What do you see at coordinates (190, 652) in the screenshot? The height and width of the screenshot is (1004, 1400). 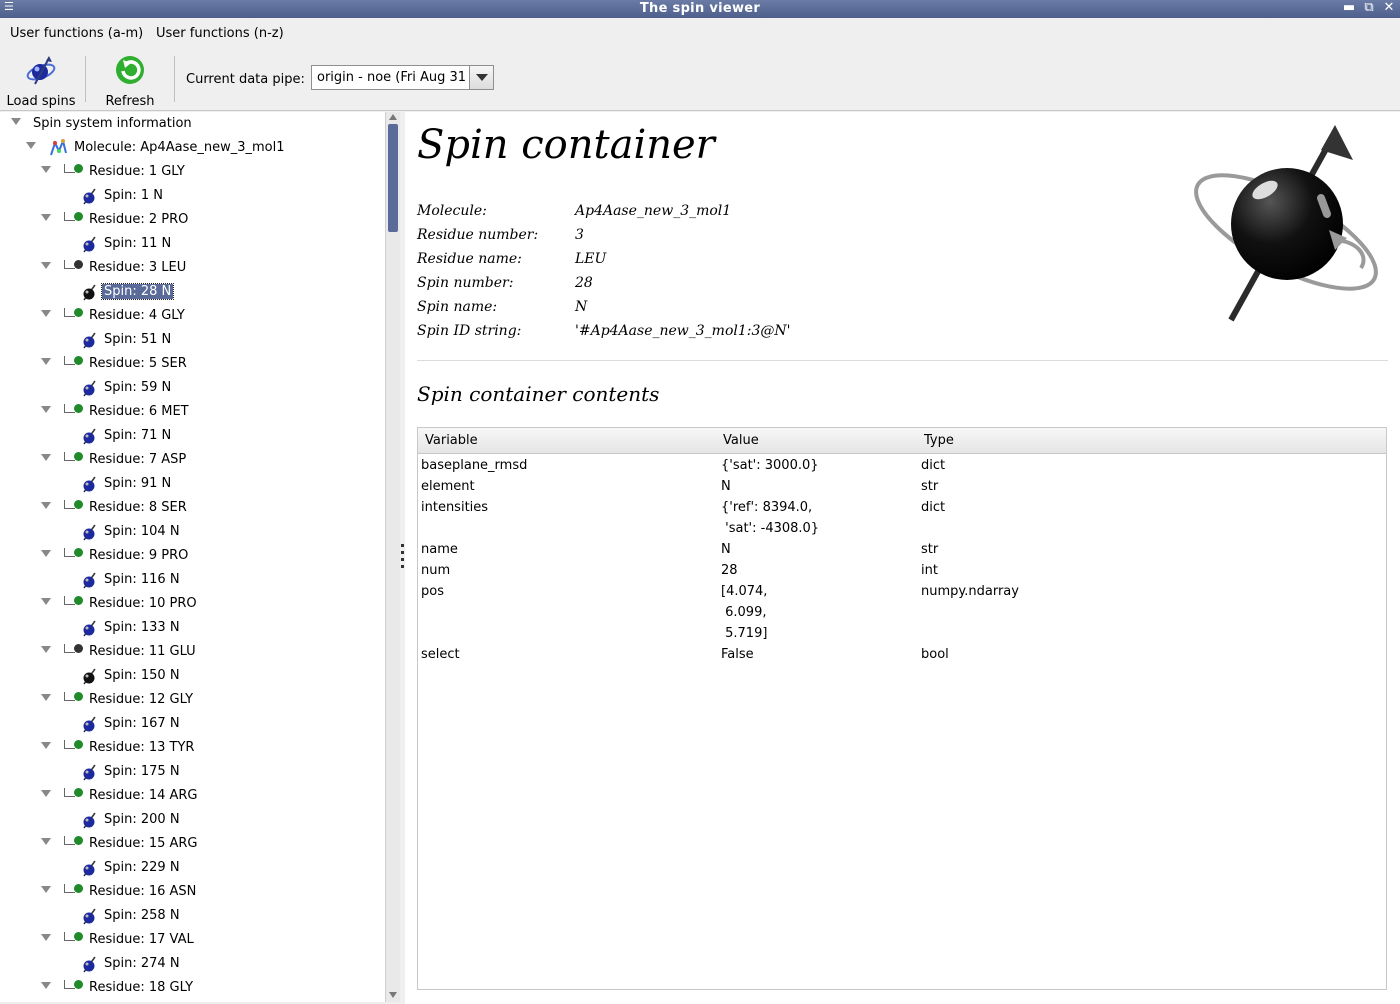 I see `tree-residue: Residue: 11 GLU` at bounding box center [190, 652].